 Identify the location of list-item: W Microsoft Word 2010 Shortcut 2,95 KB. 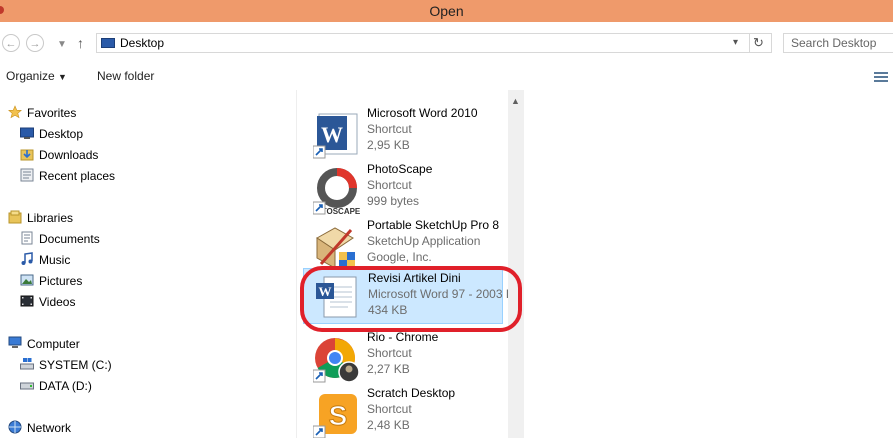
(403, 131).